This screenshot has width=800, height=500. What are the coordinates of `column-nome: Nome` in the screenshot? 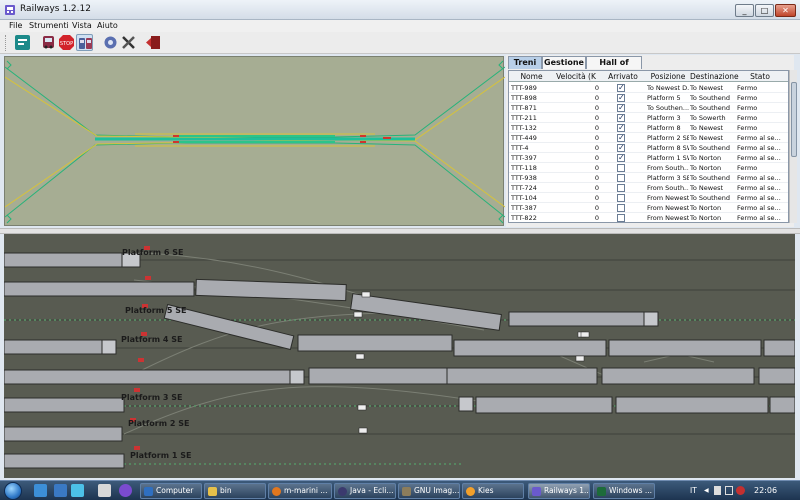 It's located at (531, 76).